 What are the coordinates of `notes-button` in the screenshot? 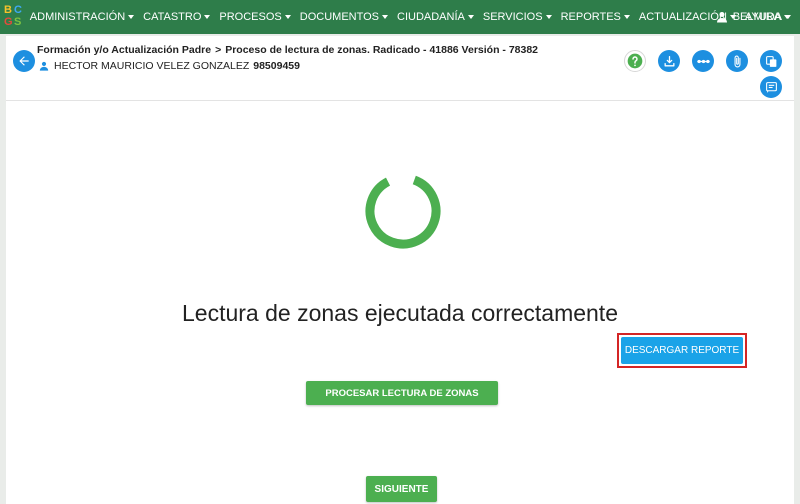 It's located at (771, 87).